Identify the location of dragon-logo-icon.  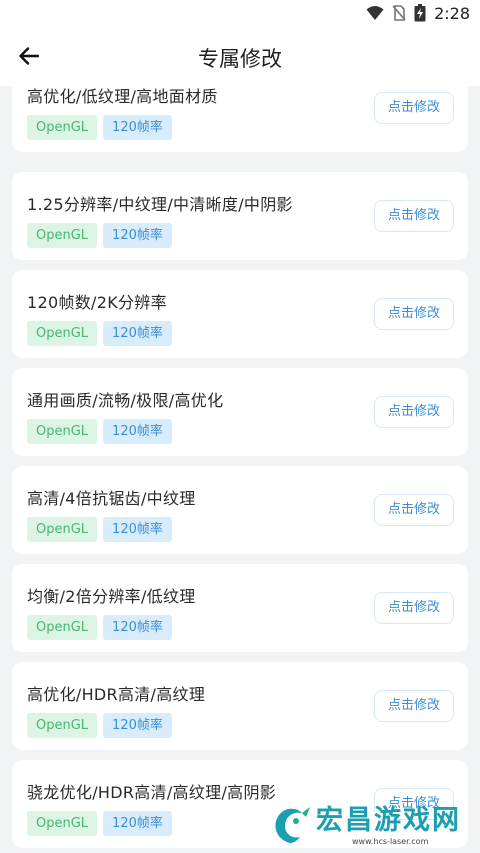
(292, 825).